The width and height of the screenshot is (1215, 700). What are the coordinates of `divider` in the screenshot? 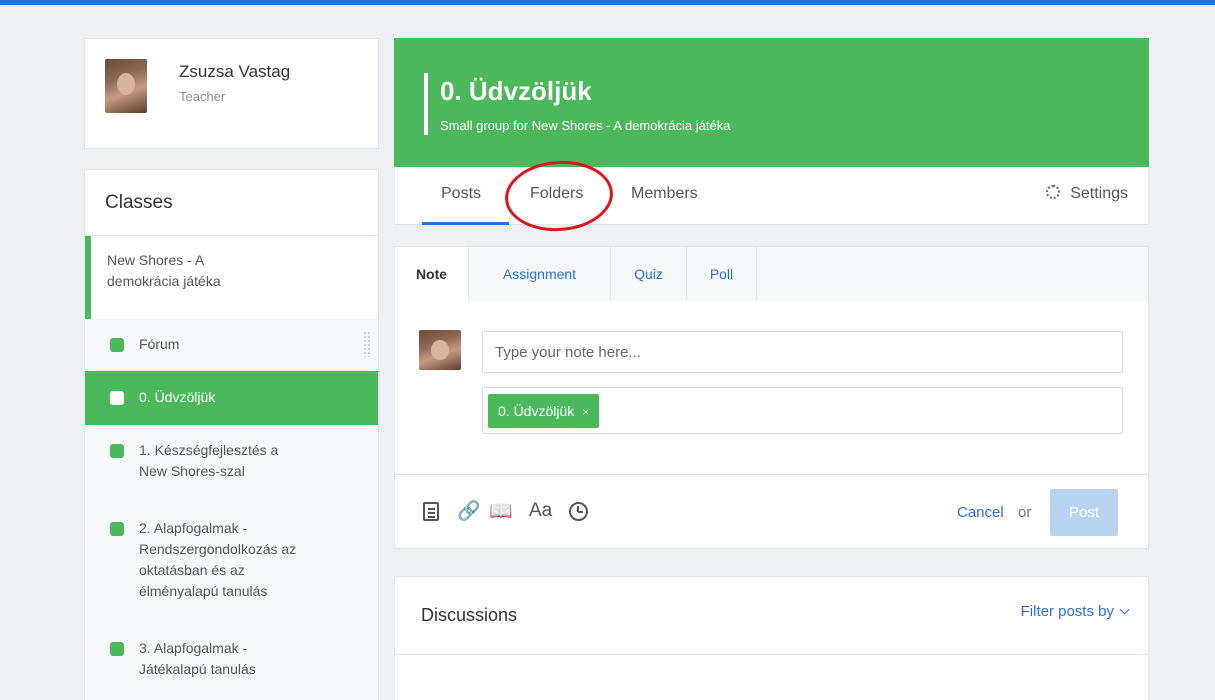 It's located at (771, 654).